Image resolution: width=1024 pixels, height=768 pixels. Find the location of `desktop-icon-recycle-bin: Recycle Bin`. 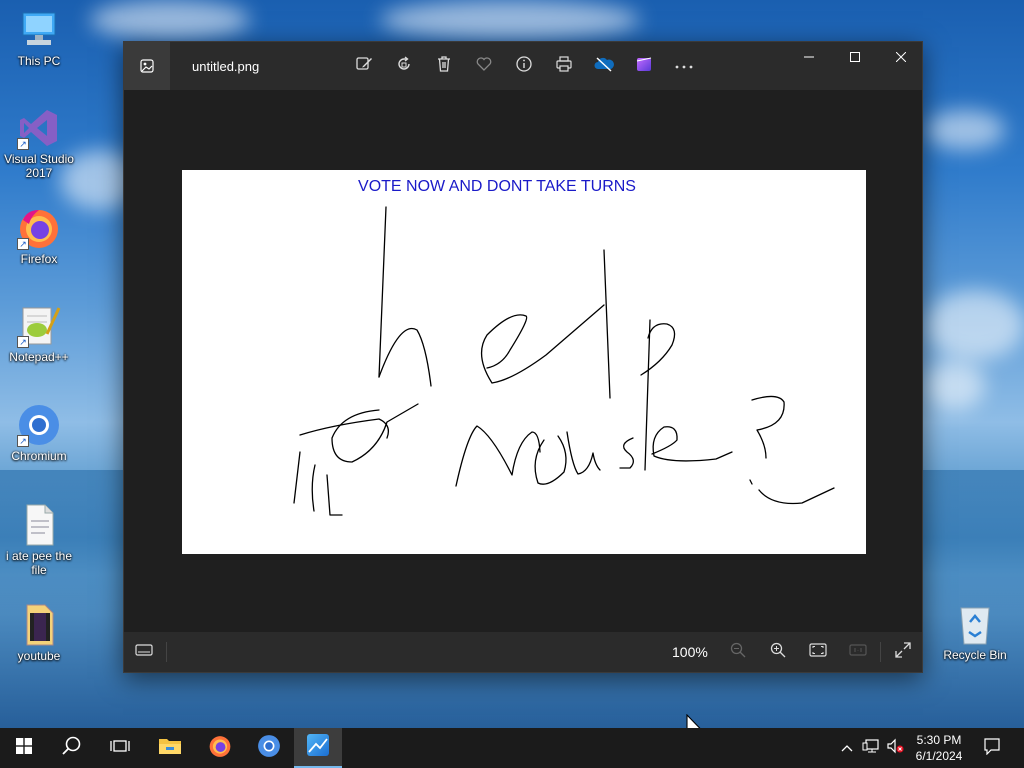

desktop-icon-recycle-bin: Recycle Bin is located at coordinates (975, 632).